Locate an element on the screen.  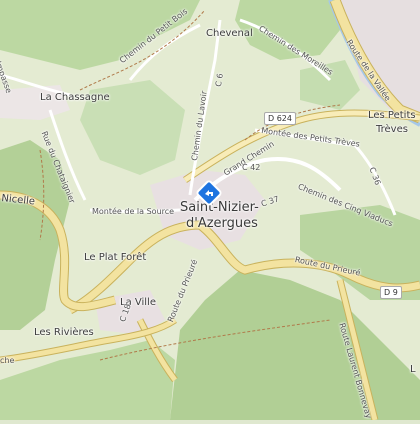
road-shield-d624: D 624 is located at coordinates (280, 118).